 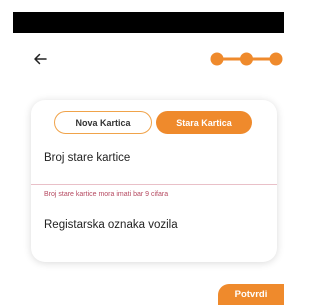 What do you see at coordinates (251, 294) in the screenshot?
I see `confirm-button: Potvrdi` at bounding box center [251, 294].